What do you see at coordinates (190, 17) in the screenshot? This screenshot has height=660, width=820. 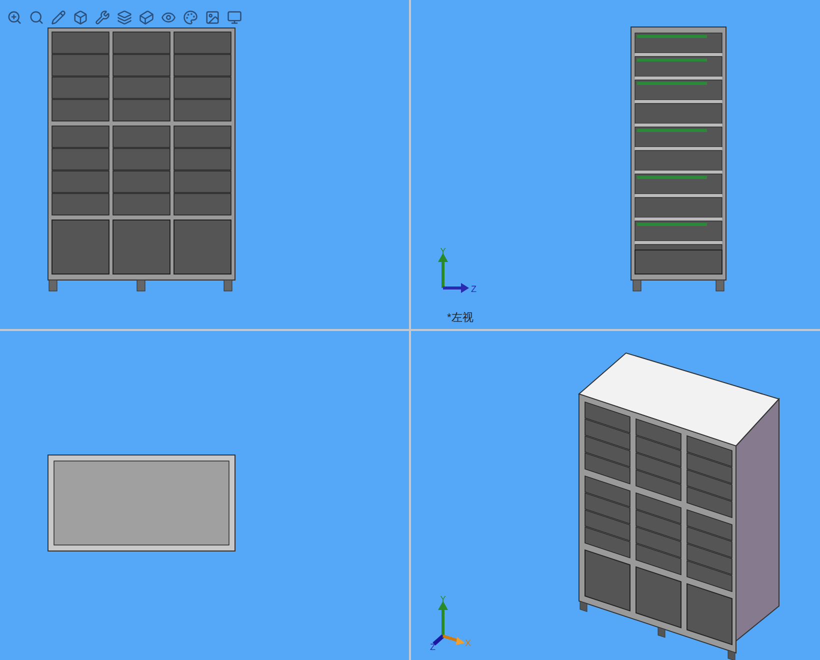 I see `palette-icon` at bounding box center [190, 17].